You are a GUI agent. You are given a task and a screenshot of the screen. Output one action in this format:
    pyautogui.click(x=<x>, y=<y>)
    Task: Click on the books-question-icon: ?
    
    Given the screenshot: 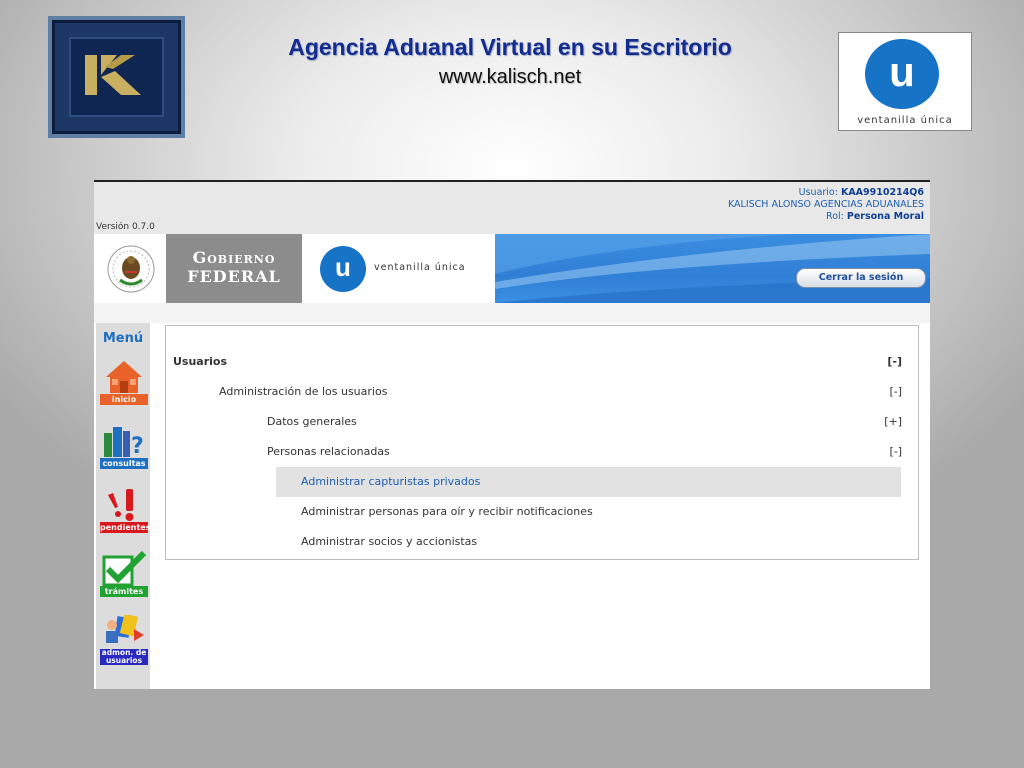 What is the action you would take?
    pyautogui.click(x=124, y=443)
    